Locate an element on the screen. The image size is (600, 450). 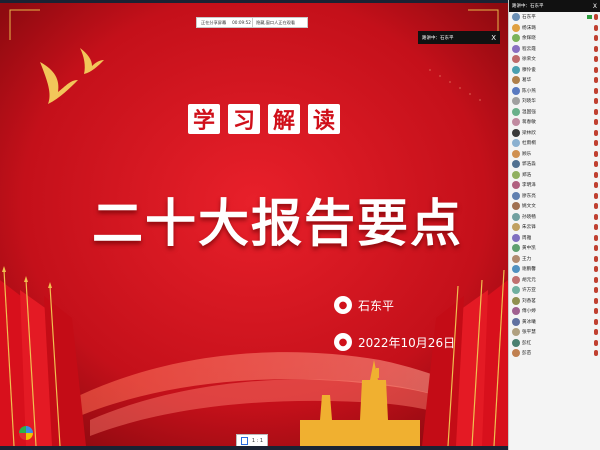
participant-name: 蒋春敏 is located at coordinates (529, 123).